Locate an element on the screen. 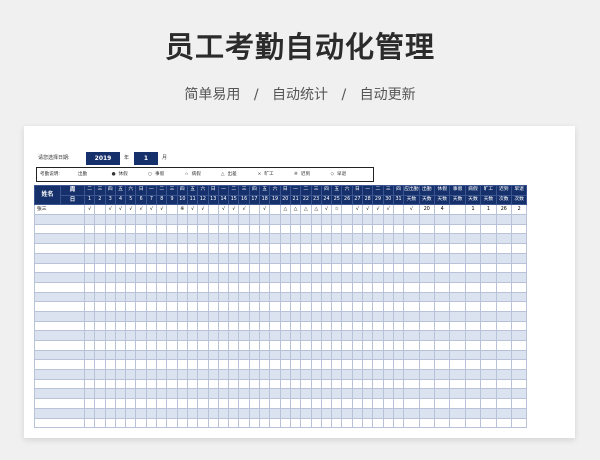 Image resolution: width=600 pixels, height=460 pixels. attendance-cell: △ is located at coordinates (306, 210).